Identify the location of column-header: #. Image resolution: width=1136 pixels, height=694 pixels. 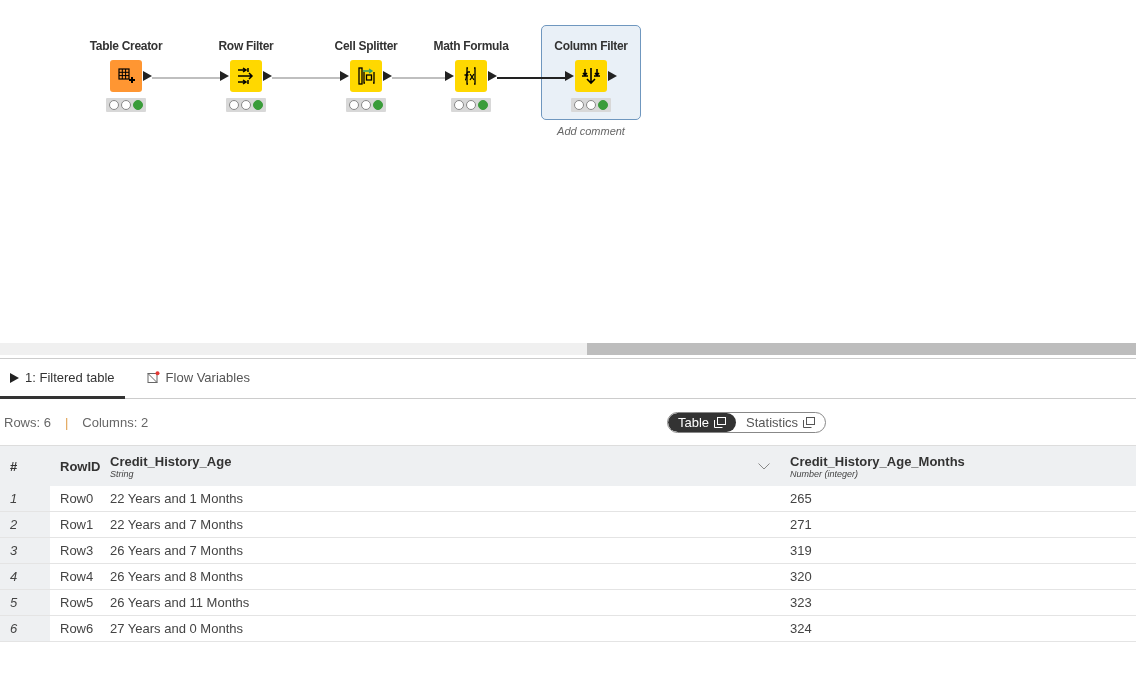
(14, 466).